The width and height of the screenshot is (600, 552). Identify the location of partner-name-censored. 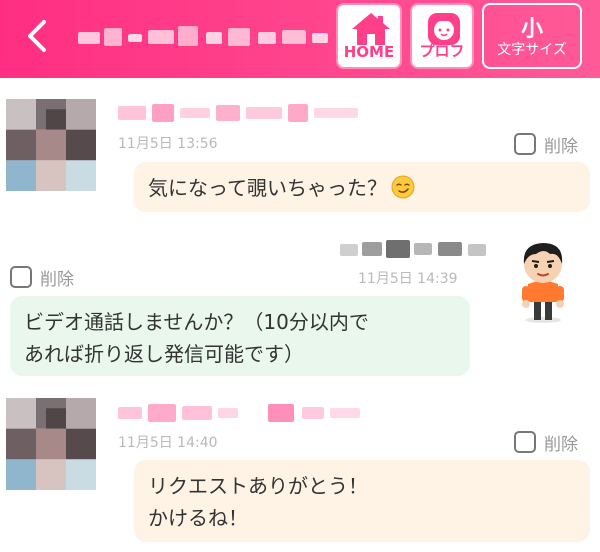
(204, 38).